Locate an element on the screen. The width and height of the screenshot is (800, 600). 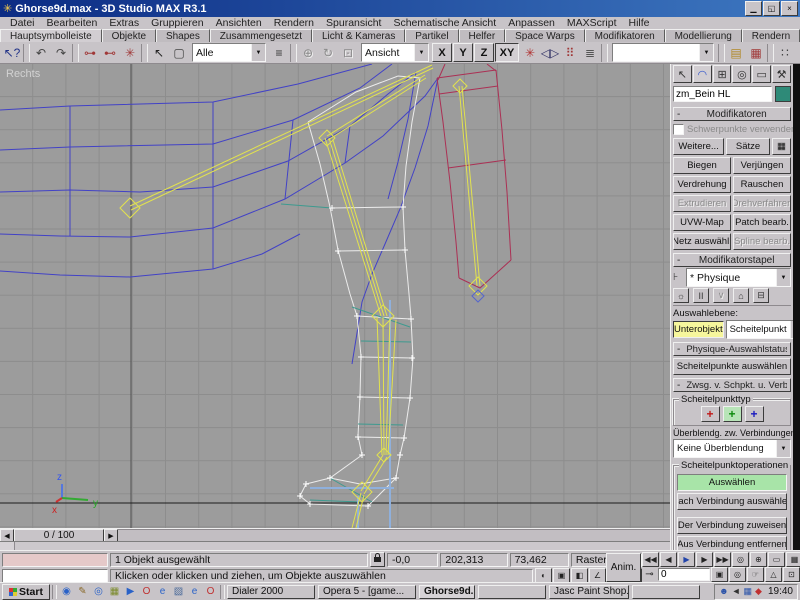
select-button: Auswählen is located at coordinates (732, 482).